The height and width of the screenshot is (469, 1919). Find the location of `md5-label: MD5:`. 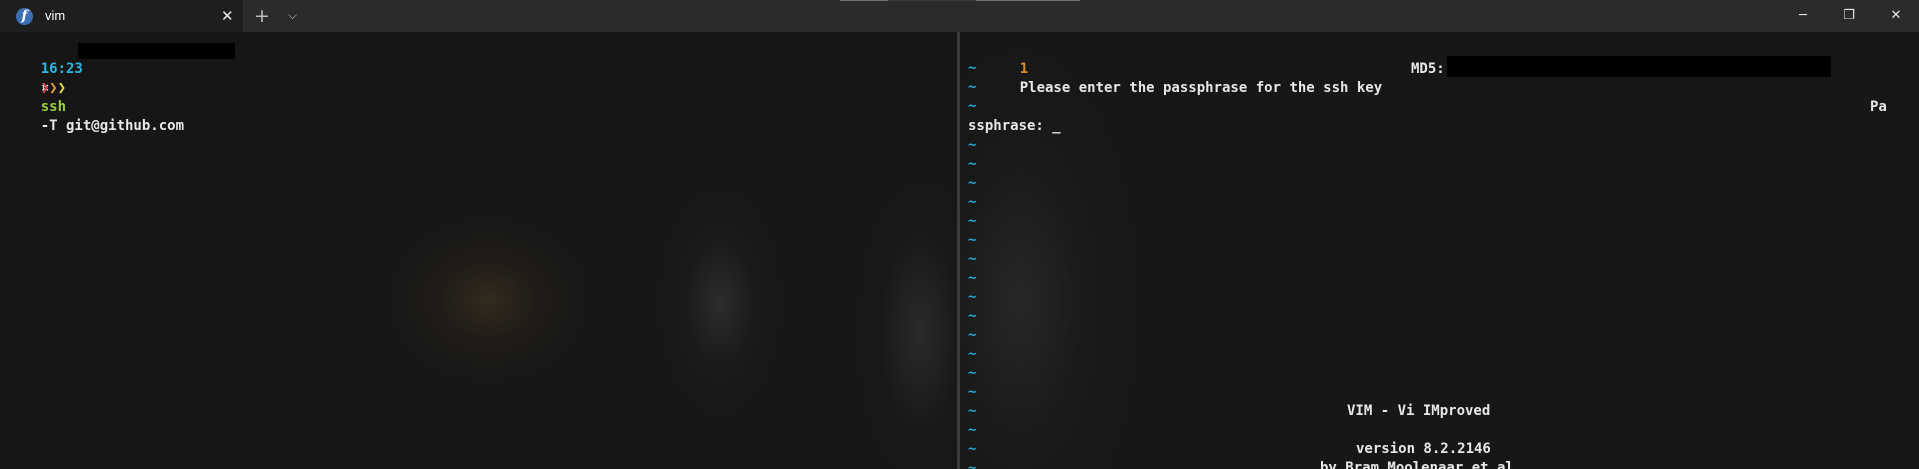

md5-label: MD5: is located at coordinates (1428, 69).